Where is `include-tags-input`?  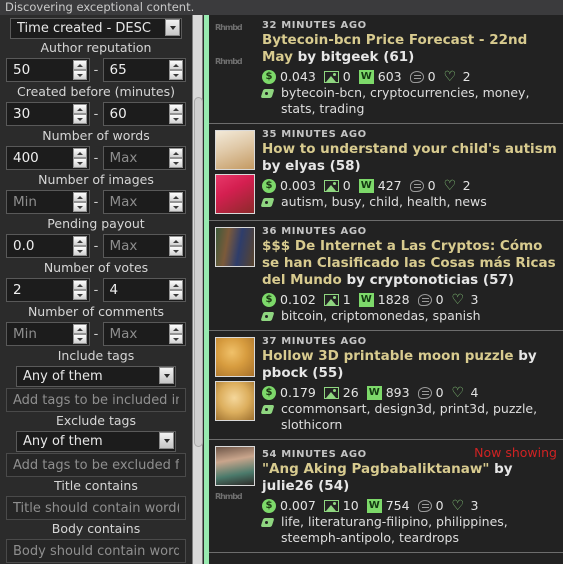
include-tags-input is located at coordinates (96, 400).